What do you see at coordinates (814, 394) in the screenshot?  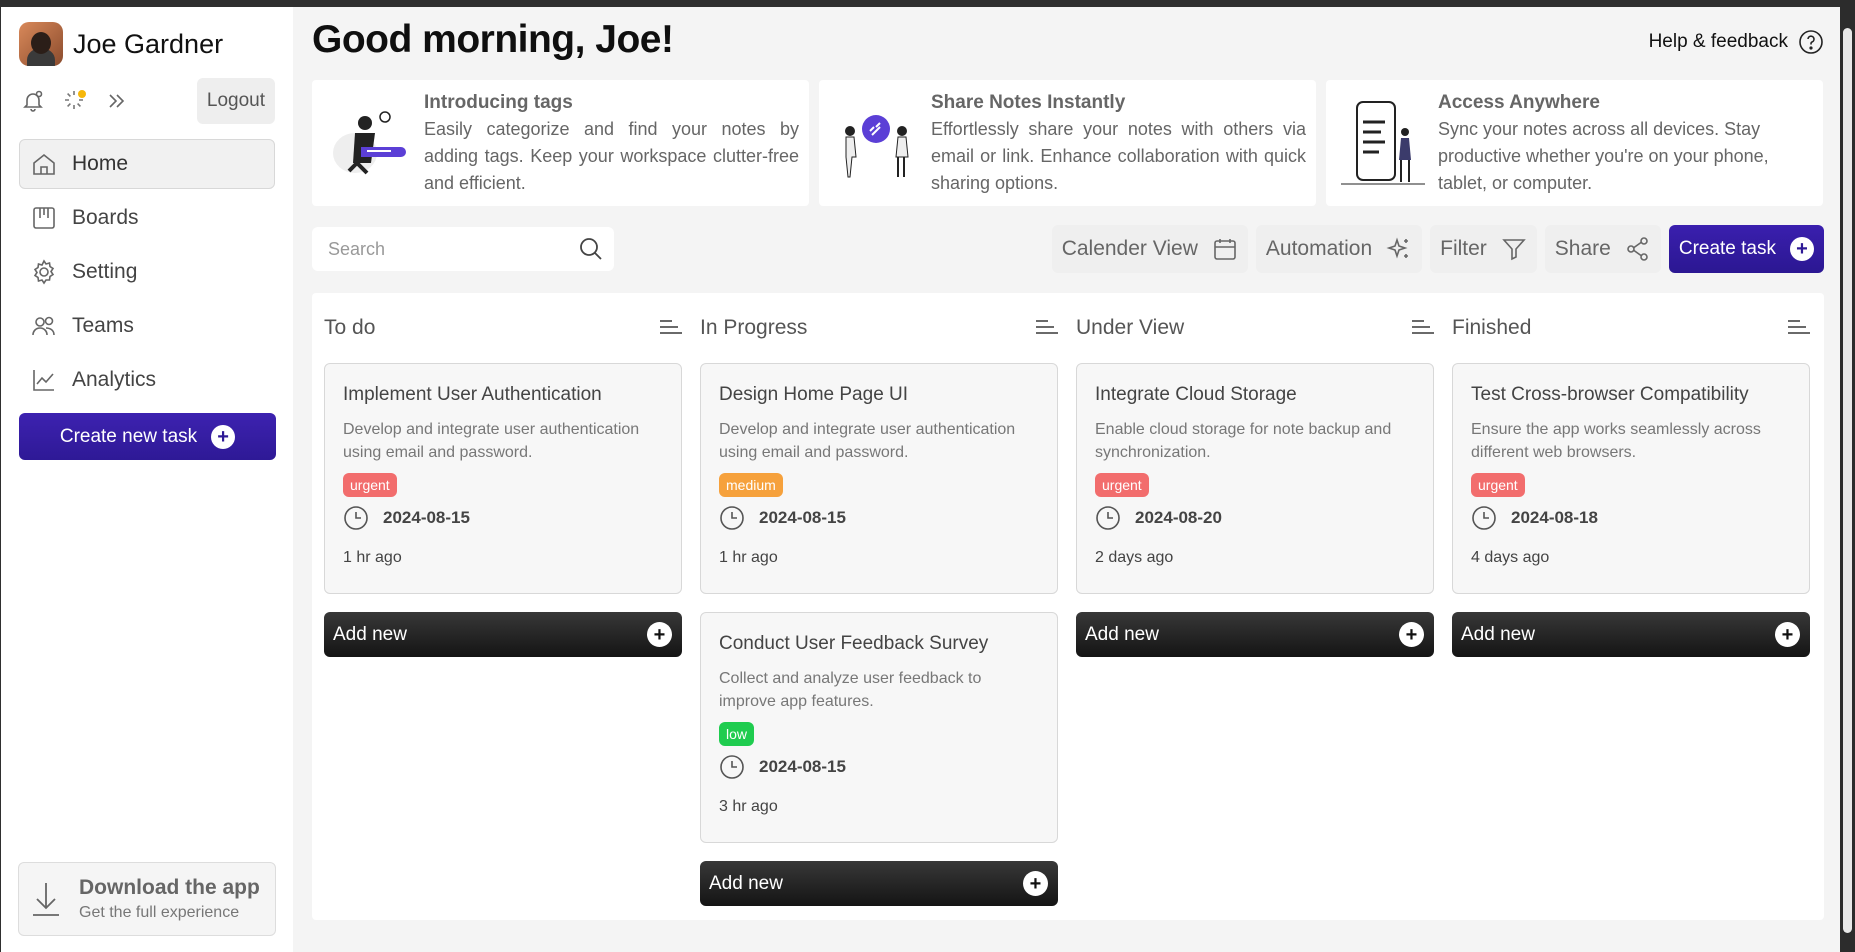 I see `card-title: Design Home Page UI` at bounding box center [814, 394].